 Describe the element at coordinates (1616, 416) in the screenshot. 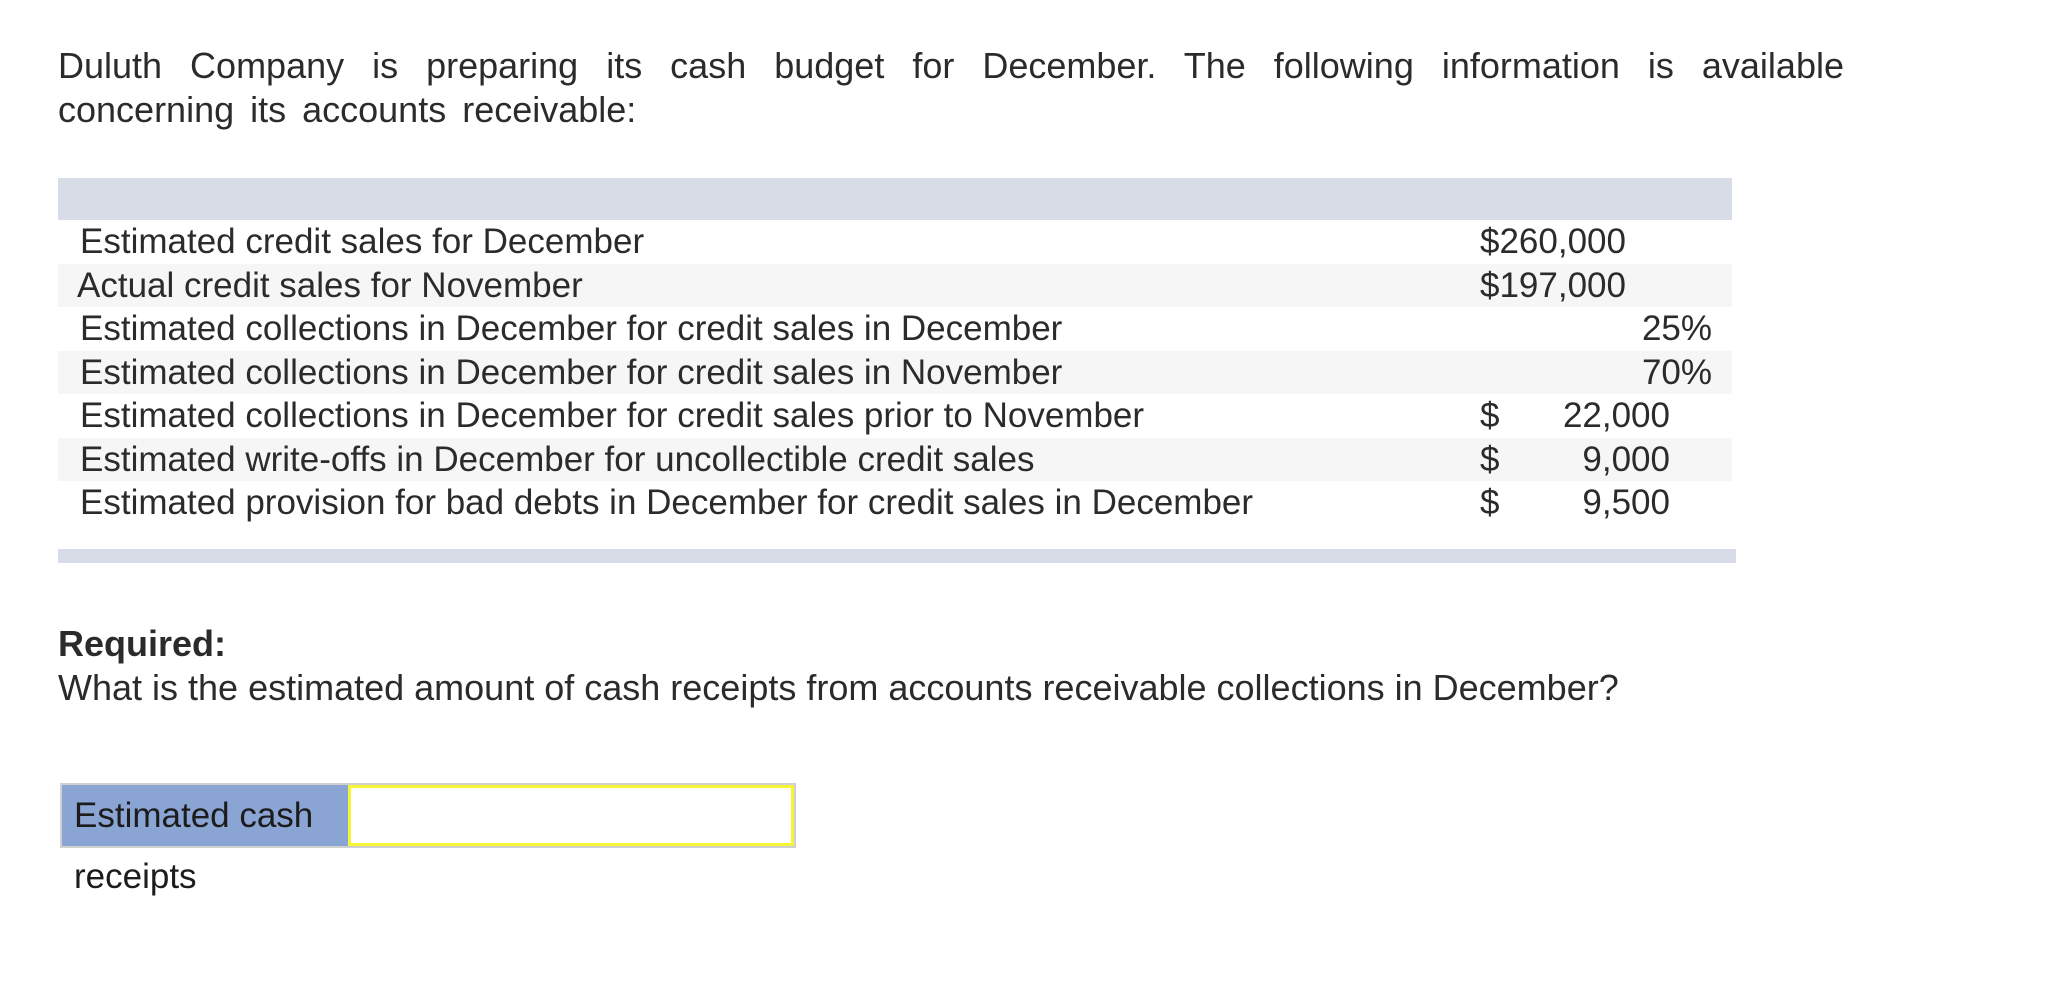

I see `amount: 22,000` at that location.